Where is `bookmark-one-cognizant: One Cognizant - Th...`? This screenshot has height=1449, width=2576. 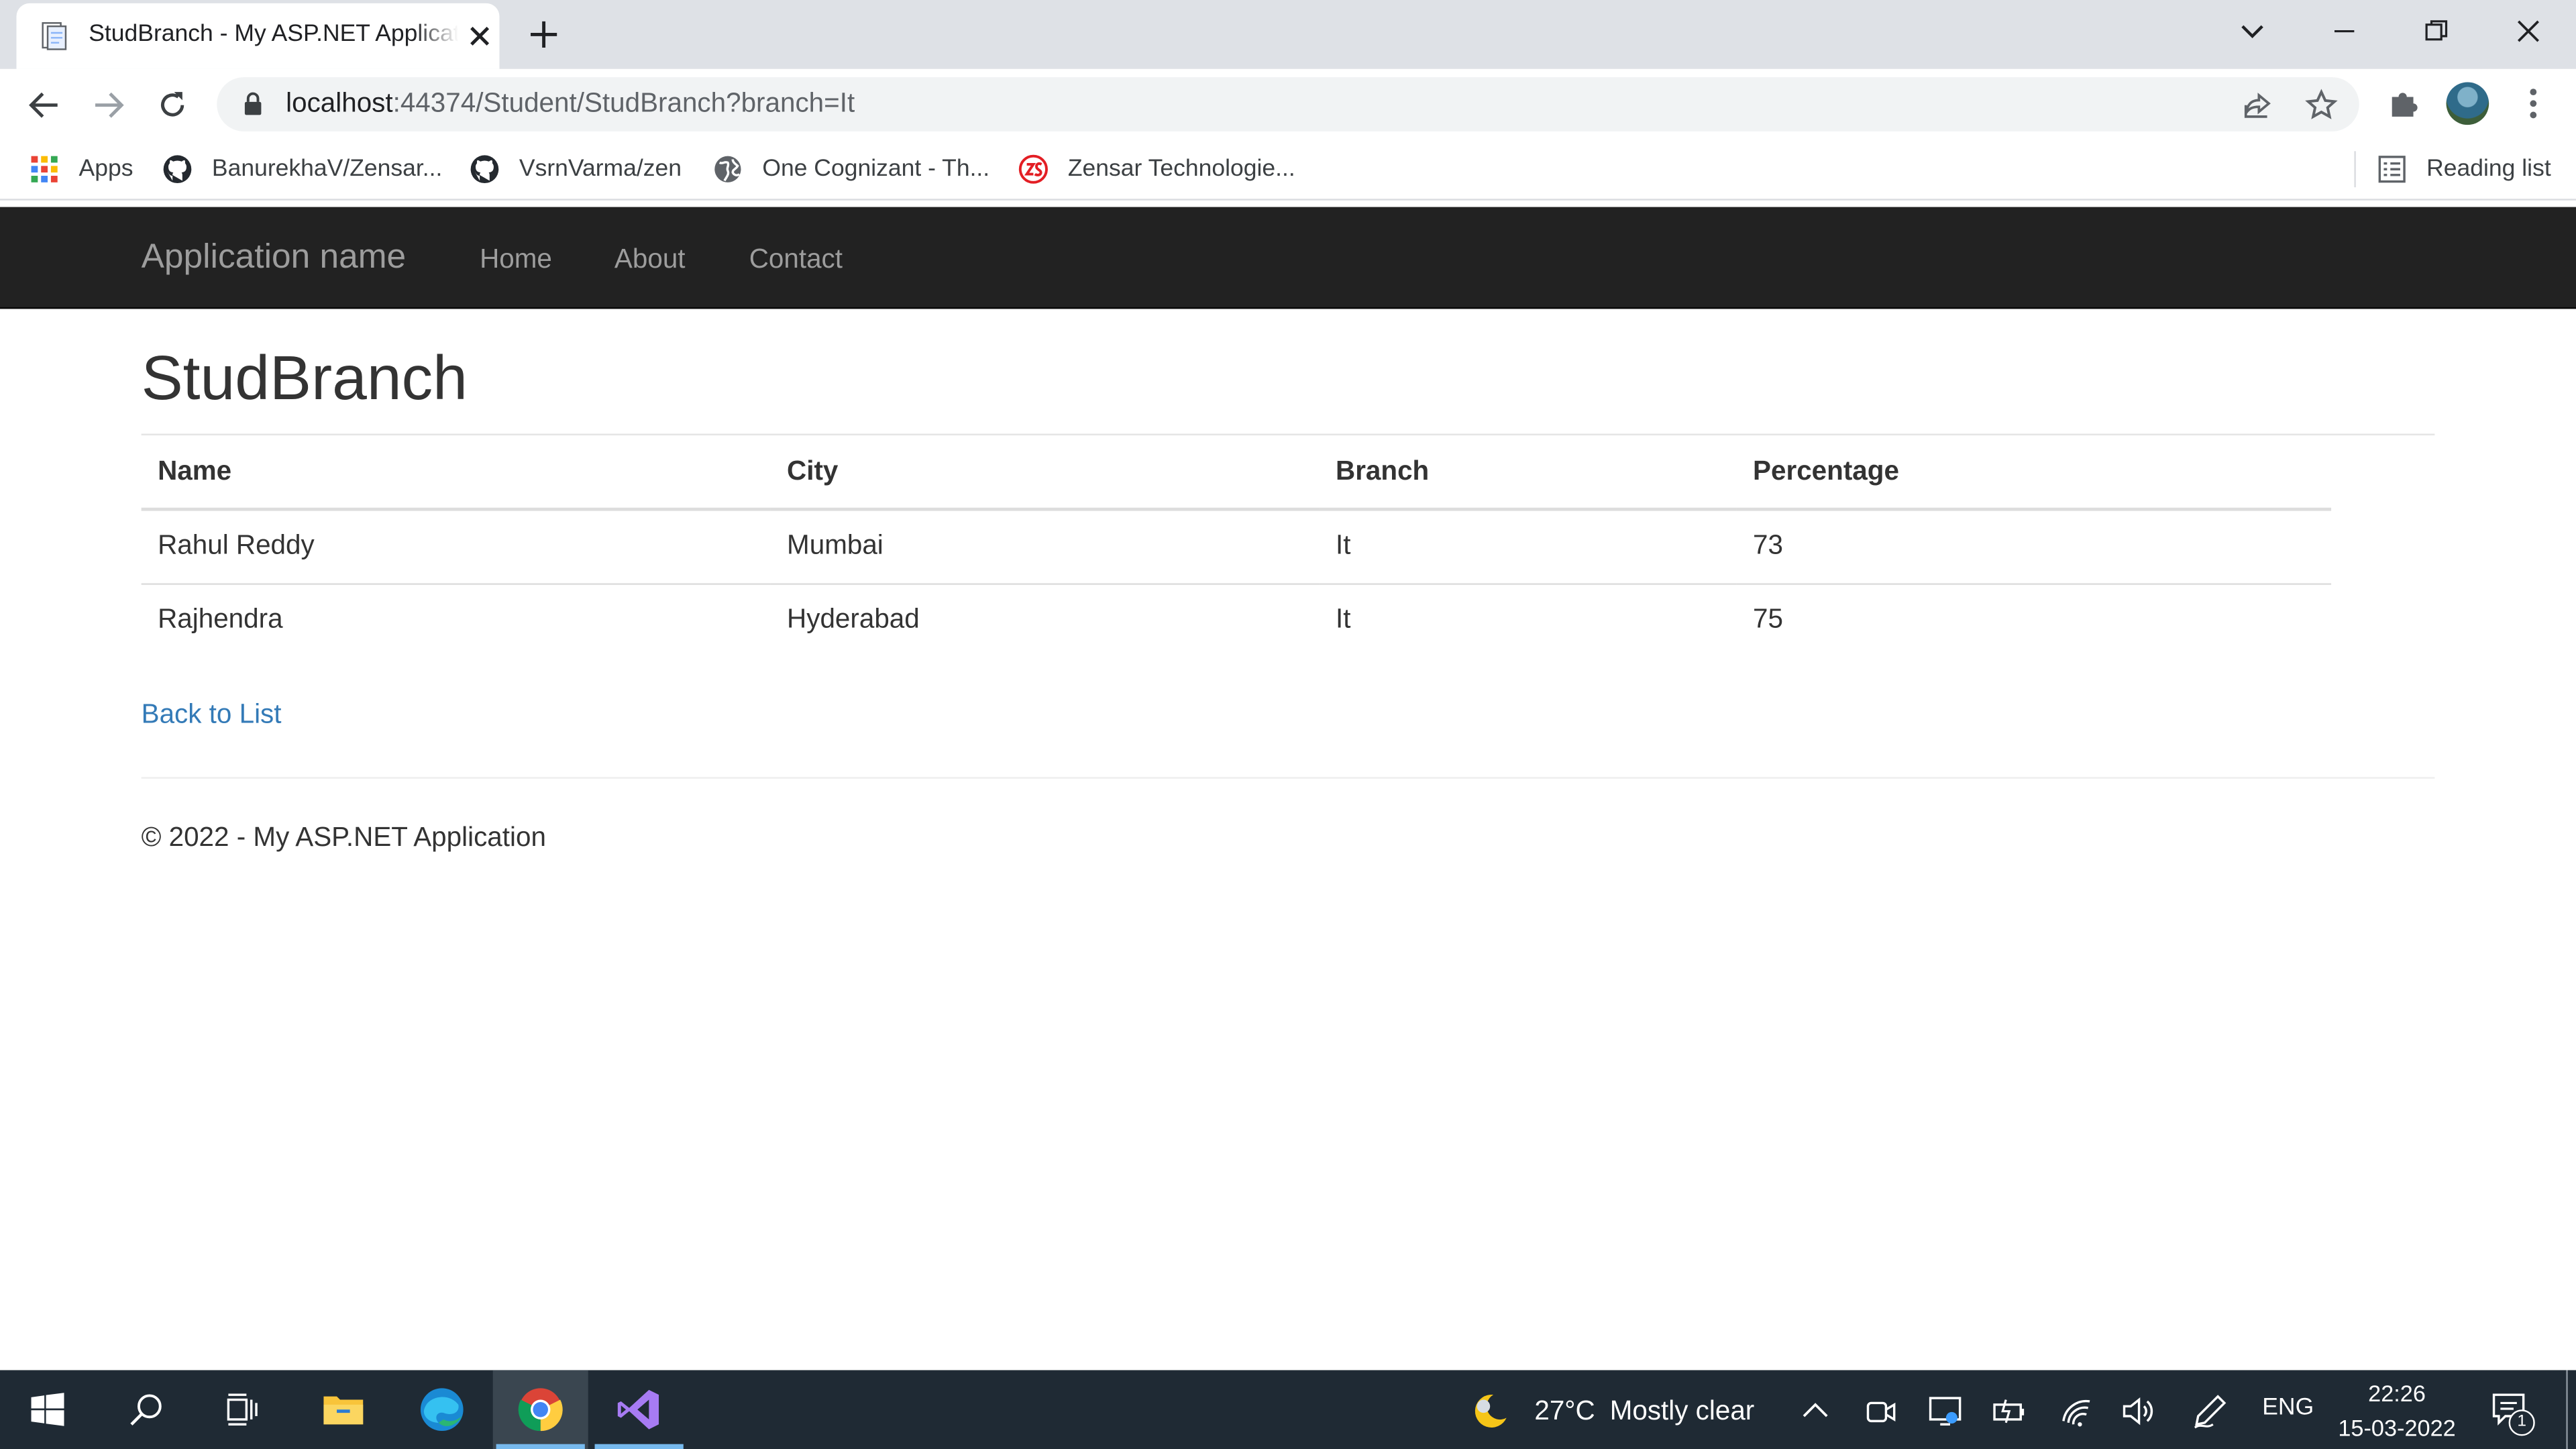
bookmark-one-cognizant: One Cognizant - Th... is located at coordinates (851, 169).